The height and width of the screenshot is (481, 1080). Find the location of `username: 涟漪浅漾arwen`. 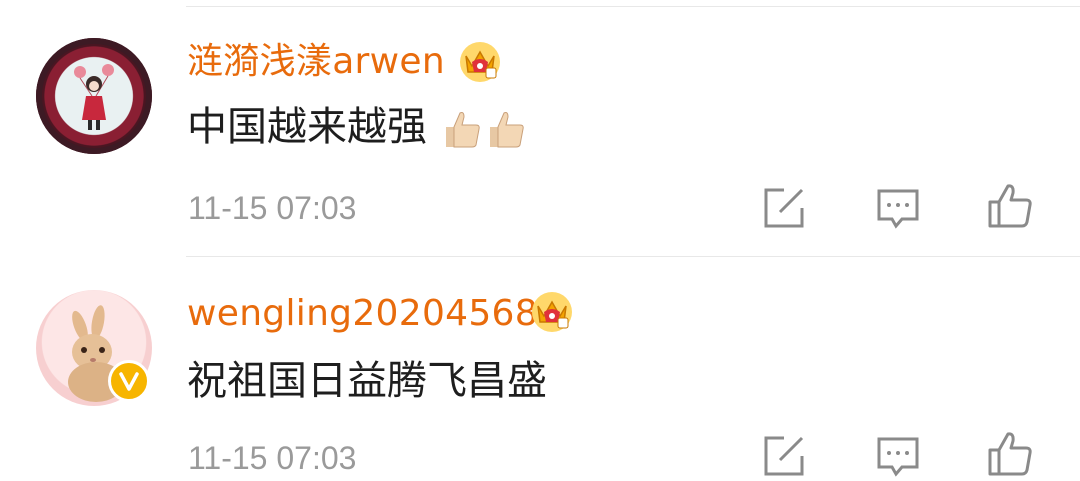

username: 涟漪浅漾arwen is located at coordinates (316, 62).